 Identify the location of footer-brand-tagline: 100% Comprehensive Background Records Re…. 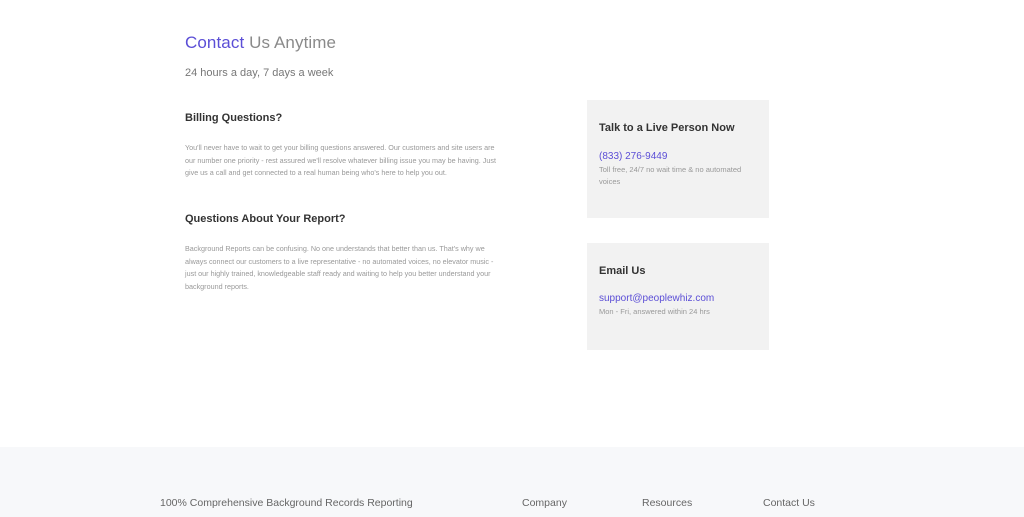
(286, 503).